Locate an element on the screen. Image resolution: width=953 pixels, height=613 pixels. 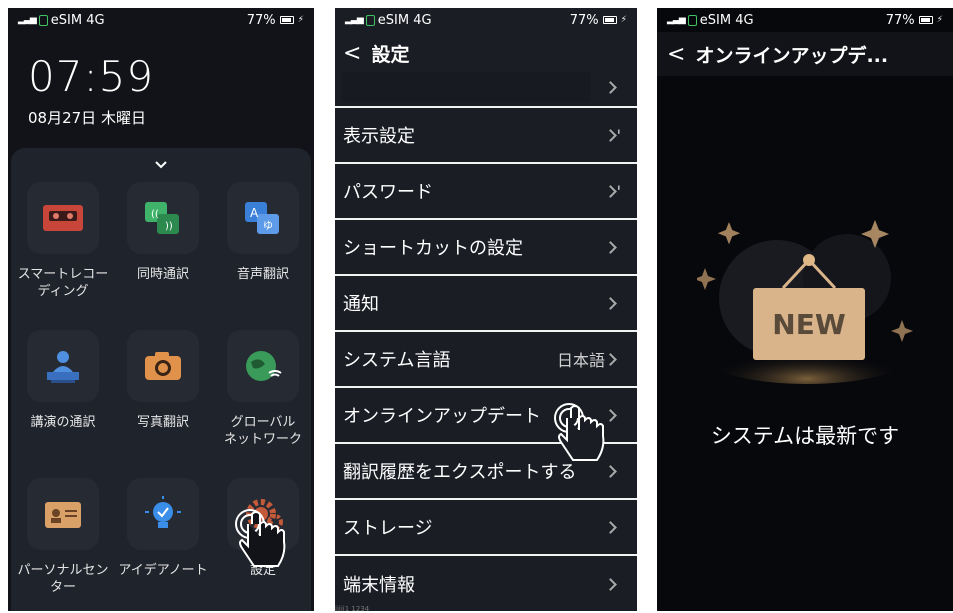
app-lecture-interpretation: 講演の通訳 is located at coordinates (63, 380).